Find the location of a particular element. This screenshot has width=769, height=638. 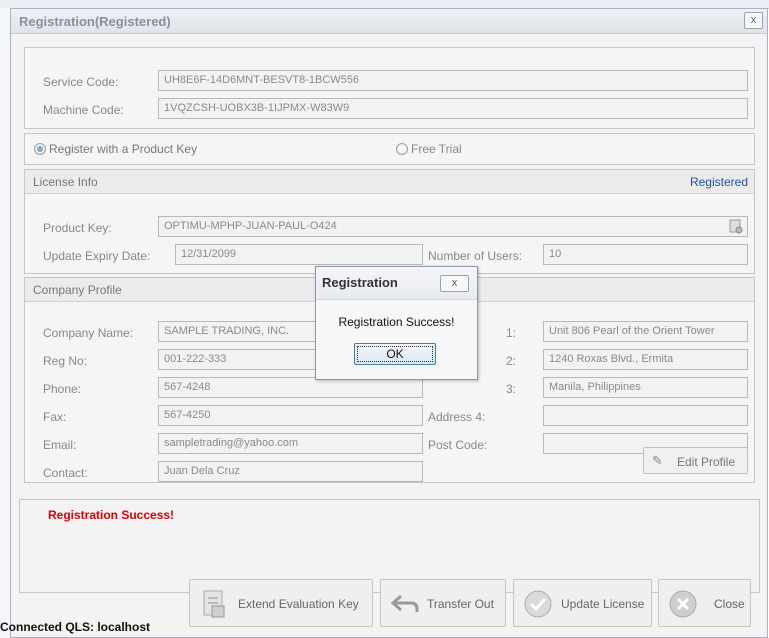

address-2-field: 1240 Roxas Blvd., Ermita is located at coordinates (645, 359).